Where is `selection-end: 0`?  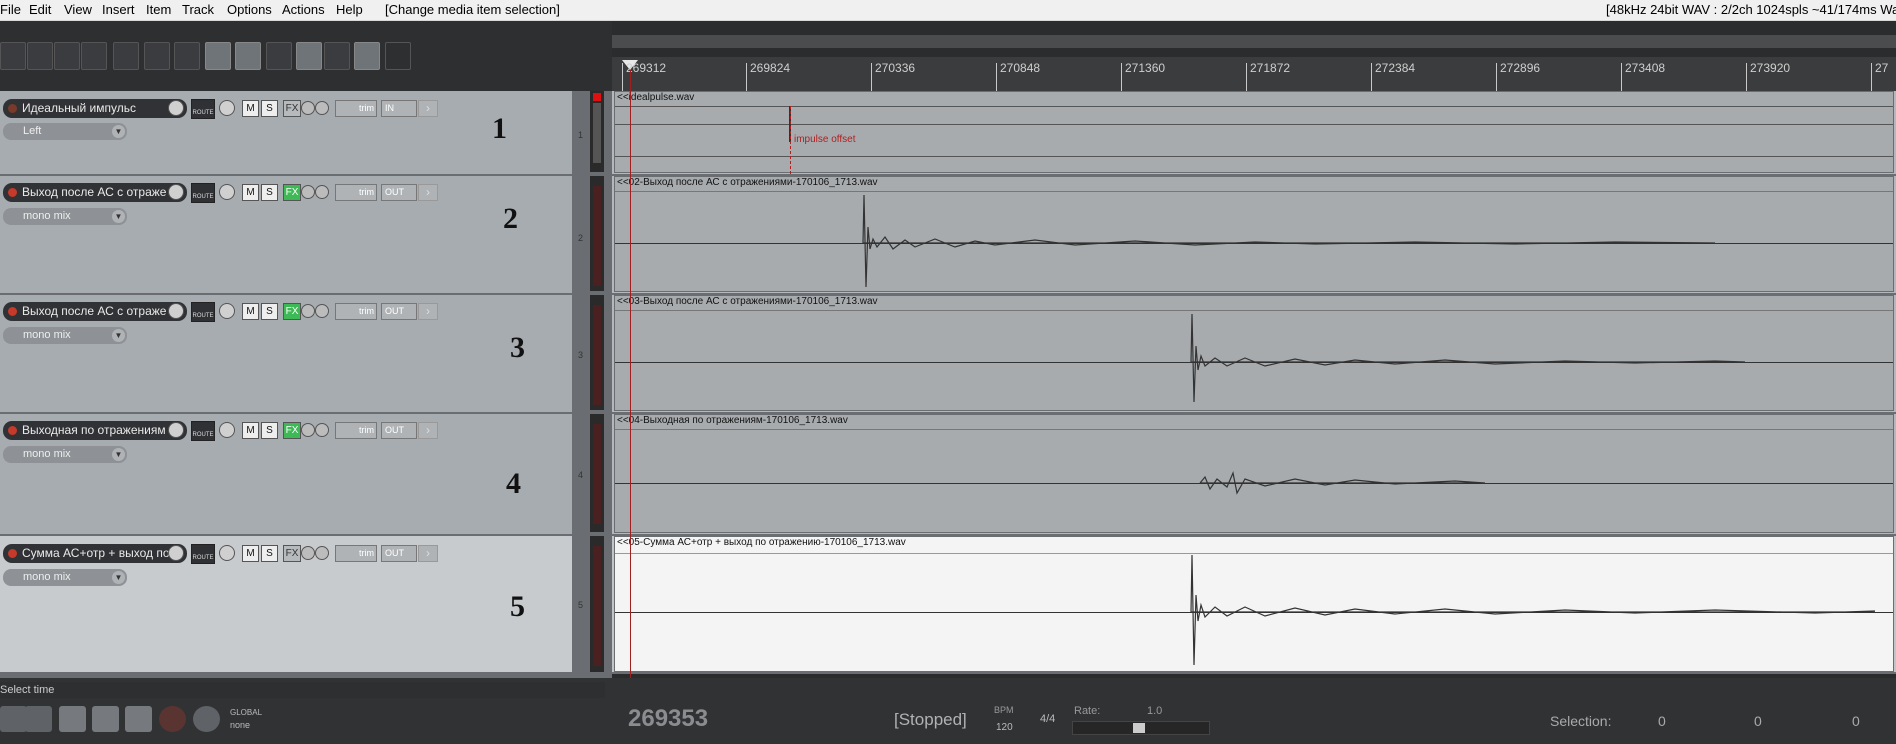
selection-end: 0 is located at coordinates (1758, 721).